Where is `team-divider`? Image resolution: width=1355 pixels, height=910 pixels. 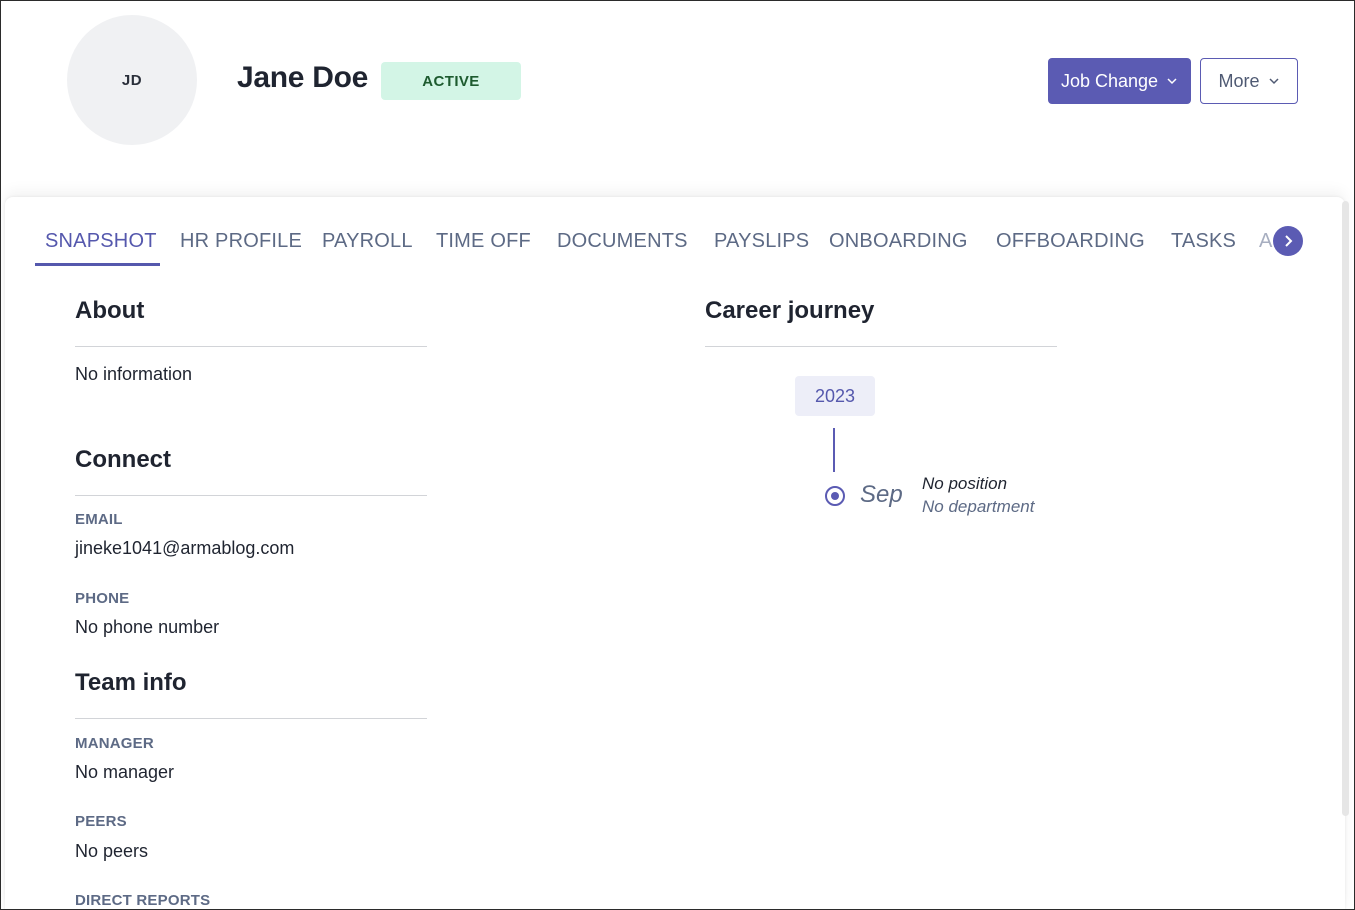
team-divider is located at coordinates (251, 718).